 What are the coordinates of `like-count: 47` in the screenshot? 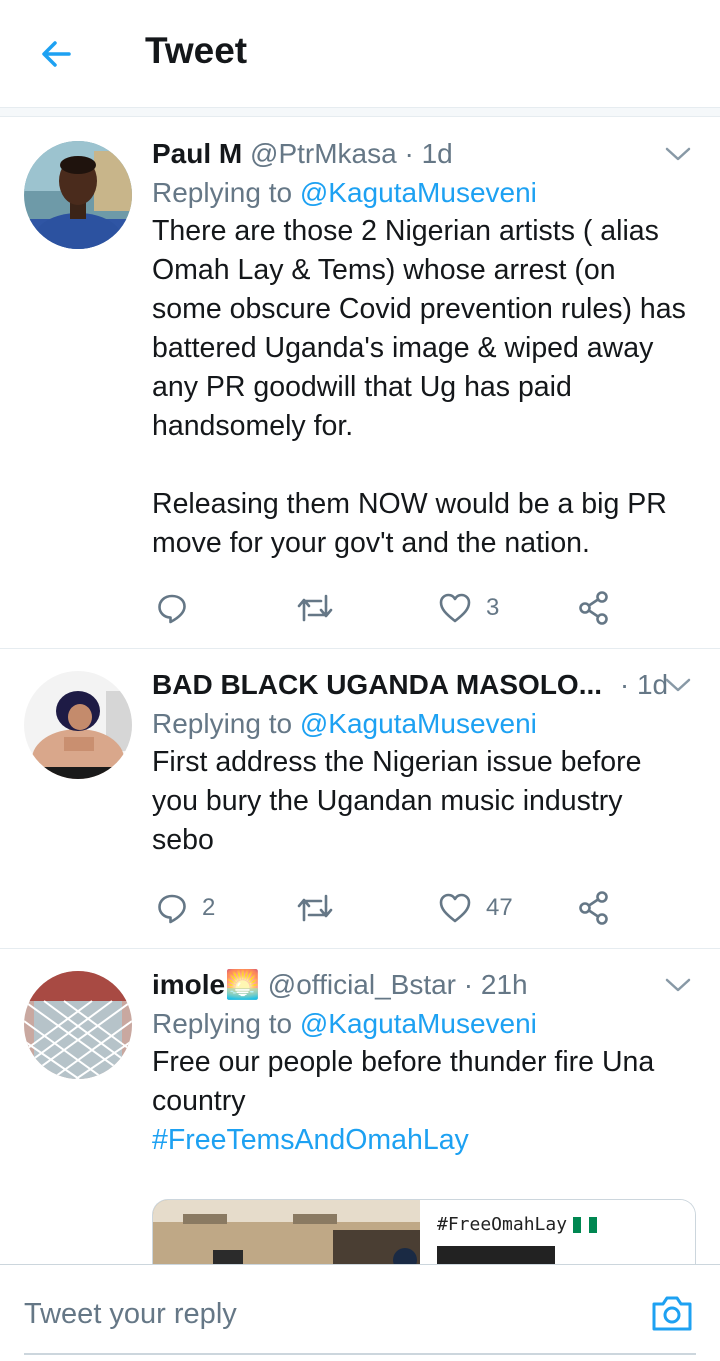 It's located at (499, 907).